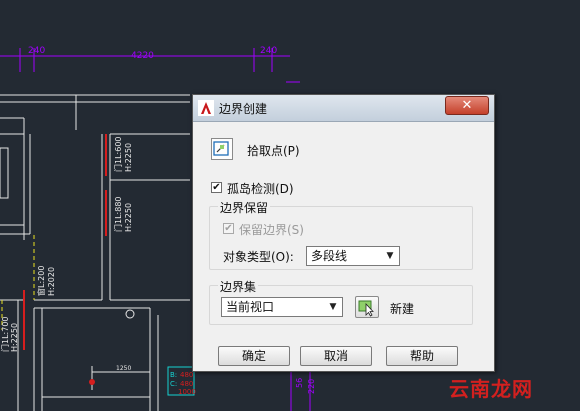 This screenshot has width=580, height=411. I want to click on tag-val-1: 480, so click(186, 375).